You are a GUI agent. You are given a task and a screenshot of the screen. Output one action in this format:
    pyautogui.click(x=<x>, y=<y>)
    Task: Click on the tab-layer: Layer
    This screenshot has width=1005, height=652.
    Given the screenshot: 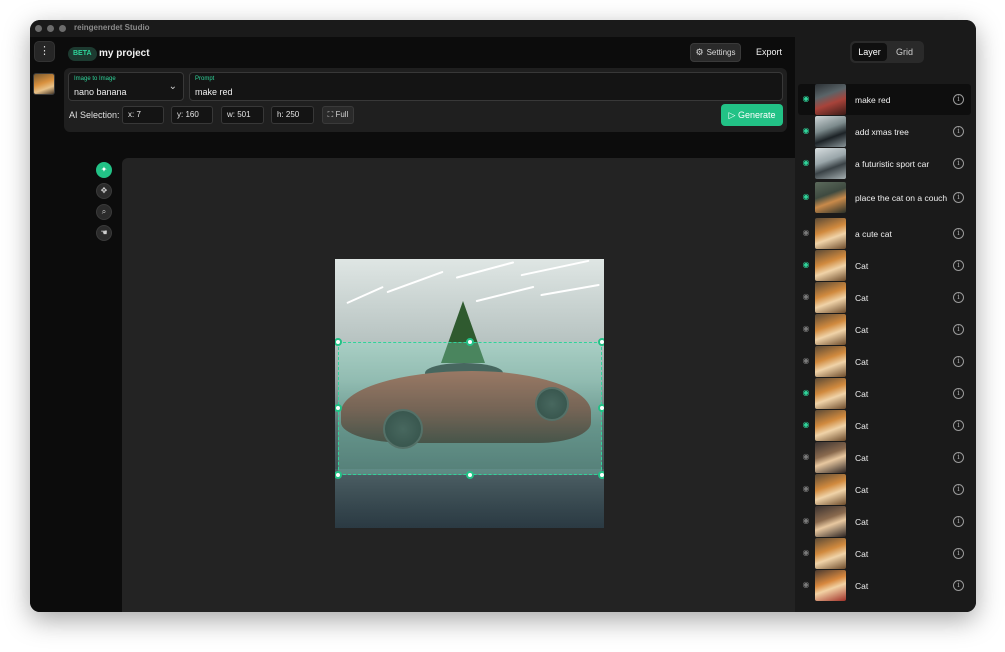 What is the action you would take?
    pyautogui.click(x=869, y=52)
    